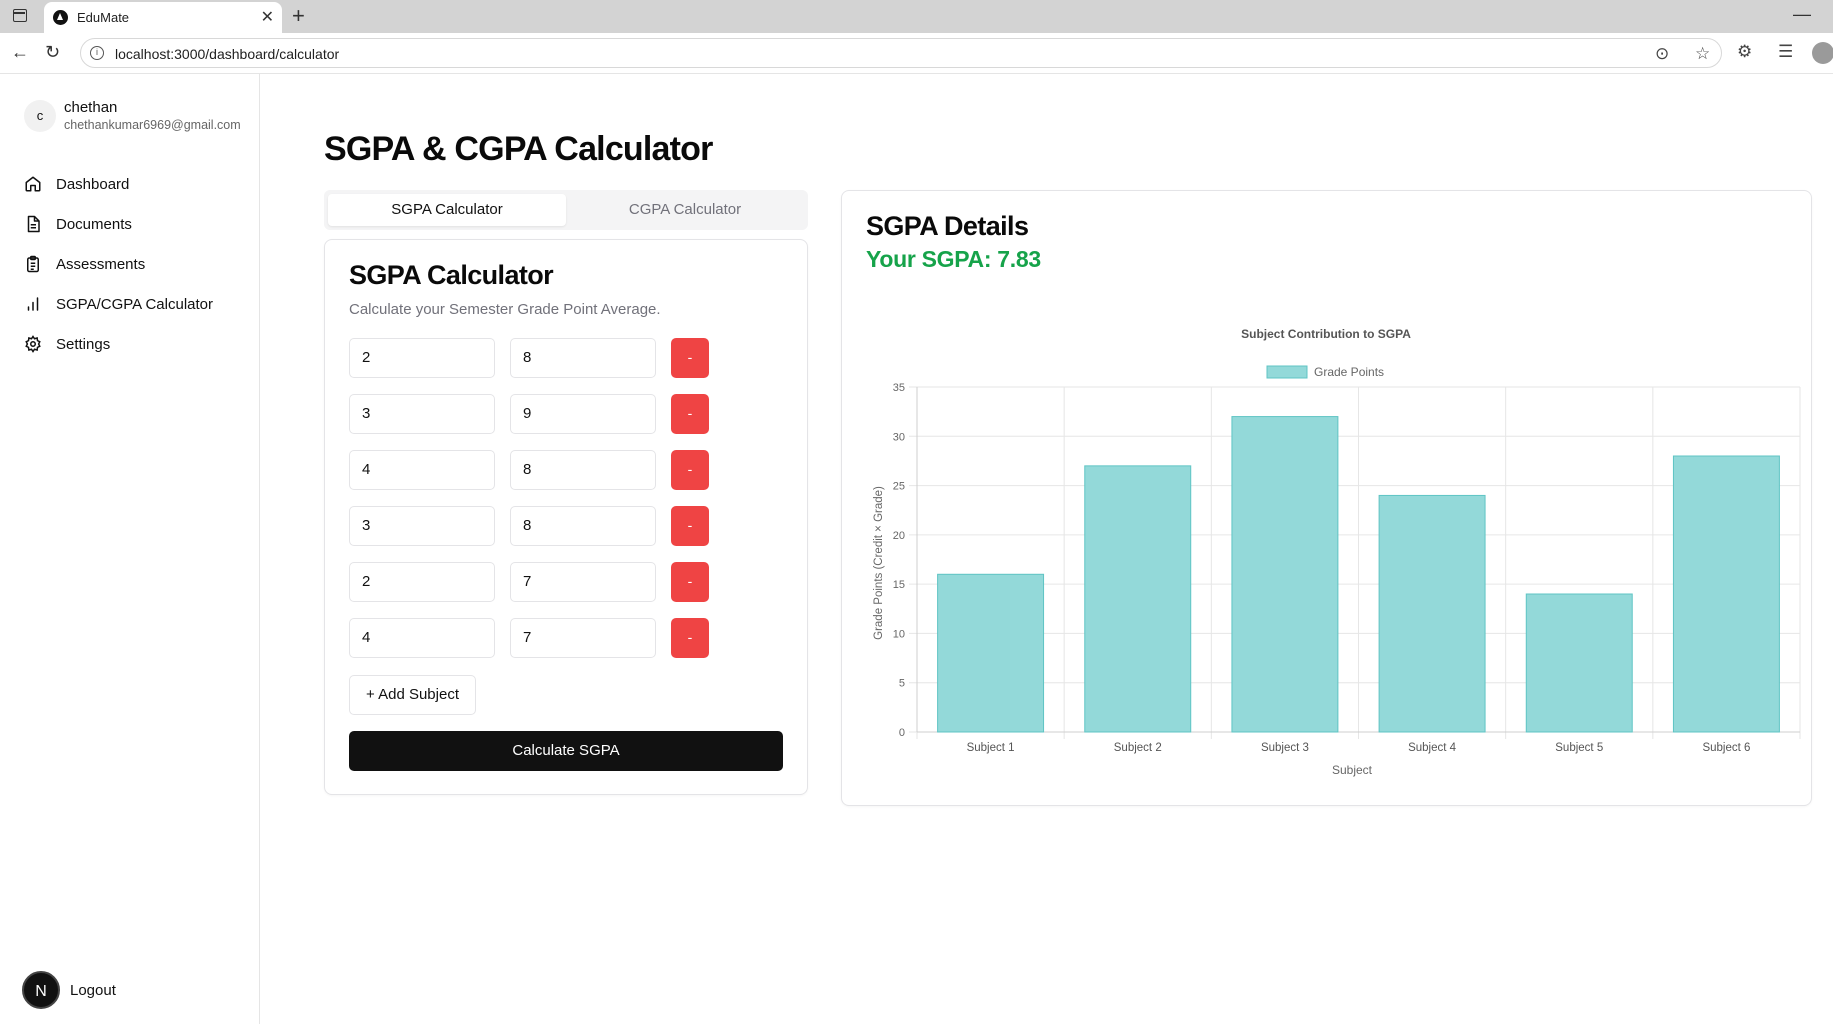 The width and height of the screenshot is (1833, 1024). Describe the element at coordinates (899, 437) in the screenshot. I see `y-tick-label: 30` at that location.